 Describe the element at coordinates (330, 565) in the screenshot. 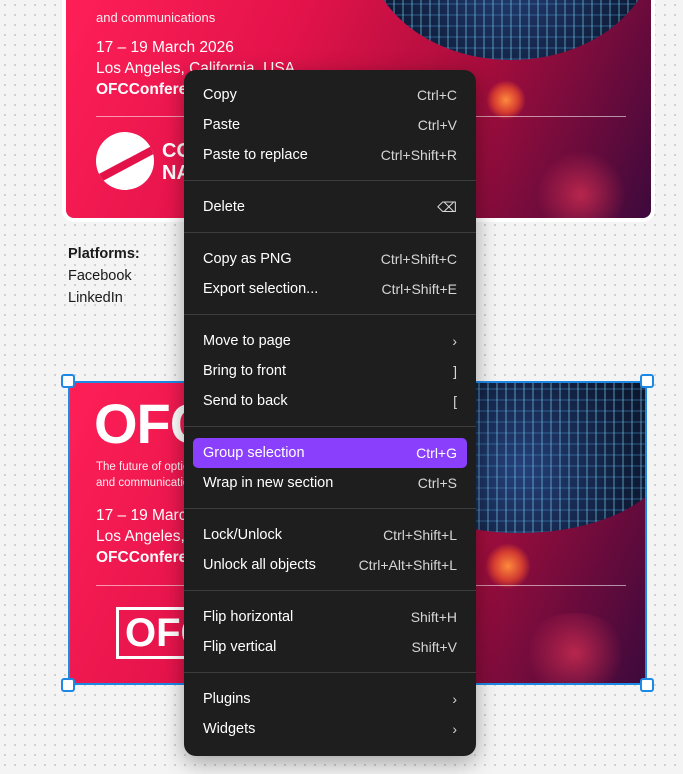

I see `menu-item-unlock-all-objects: Unlock all objects Ctrl+Alt+Shift+L` at that location.